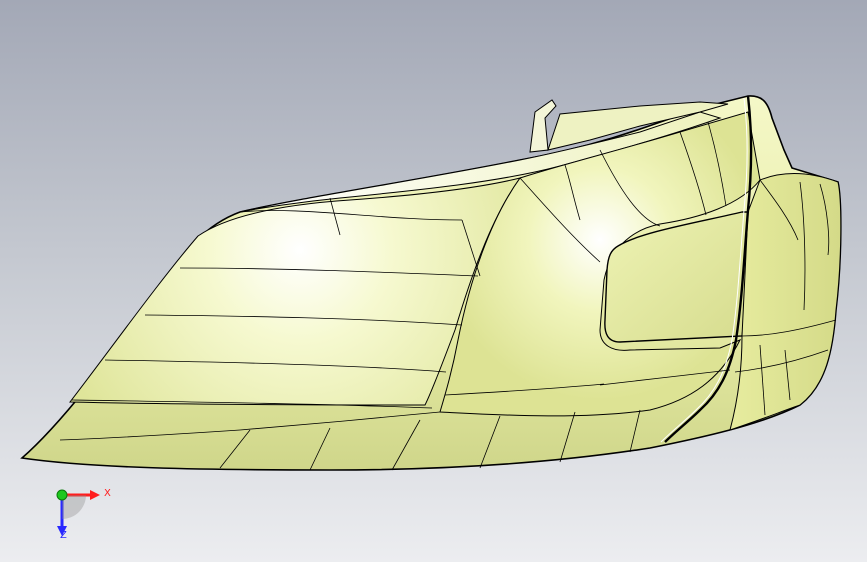  Describe the element at coordinates (62, 495) in the screenshot. I see `y-axis-dot` at that location.